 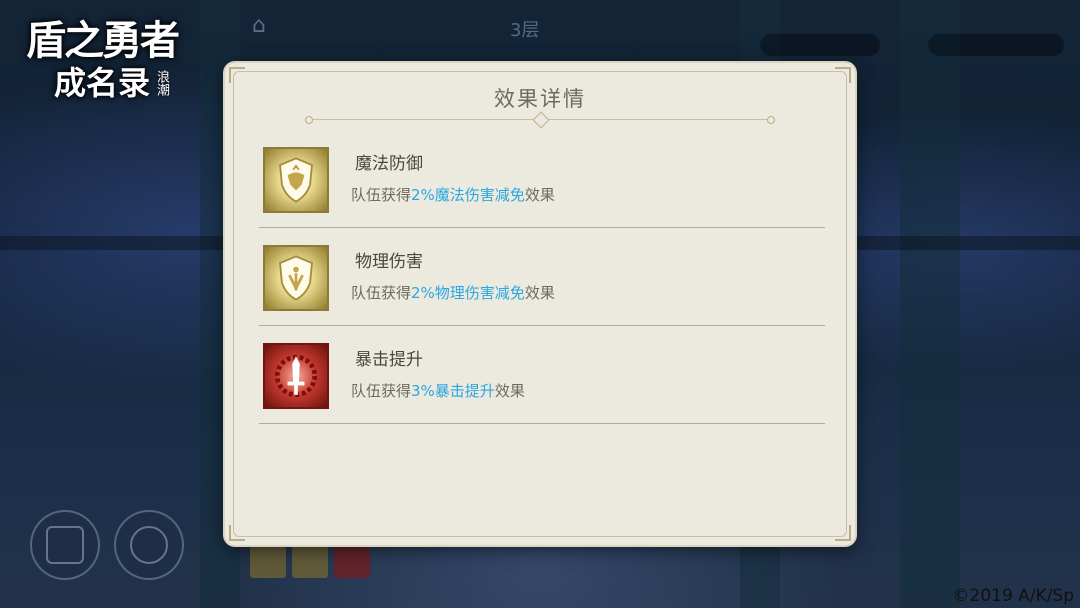 I want to click on effect-description: 队伍获得2%魔法伤害减免效果, so click(x=453, y=195).